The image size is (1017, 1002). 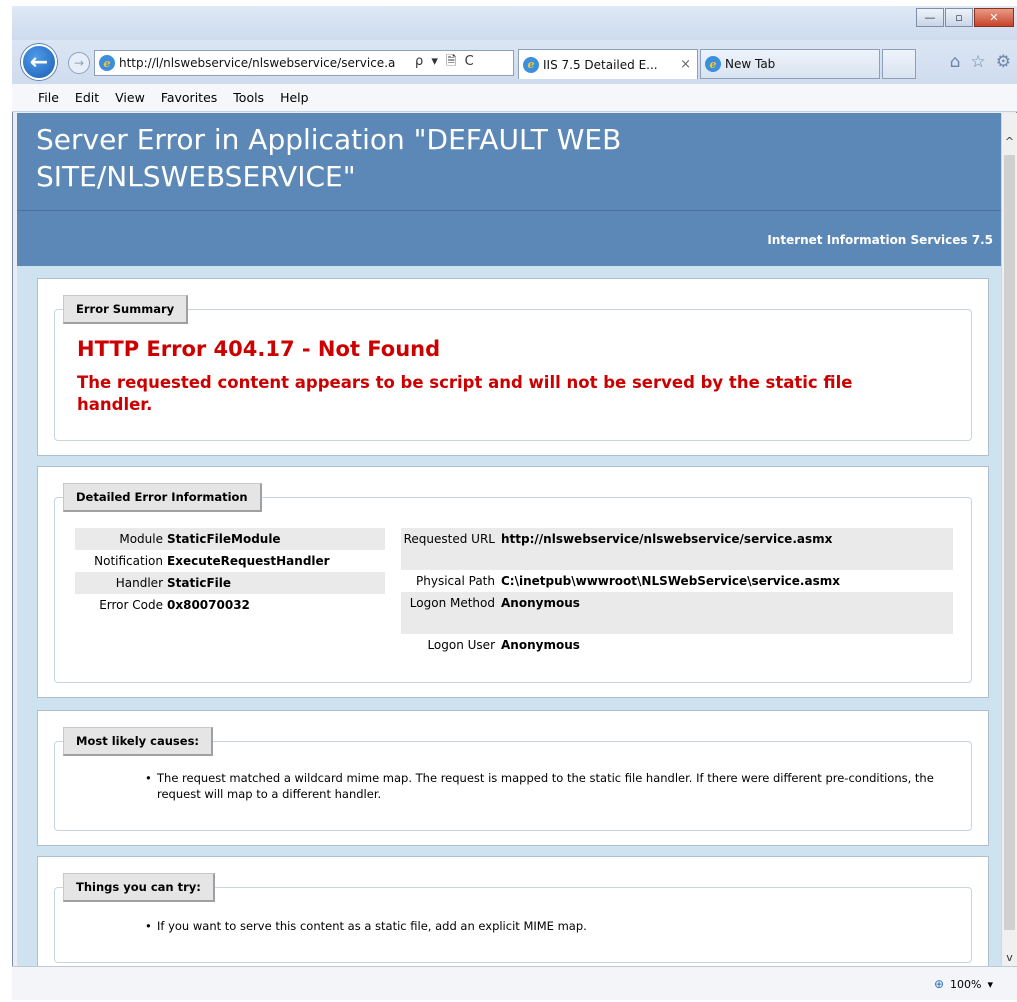 I want to click on title-bar: — ▫ ✕, so click(x=514, y=23).